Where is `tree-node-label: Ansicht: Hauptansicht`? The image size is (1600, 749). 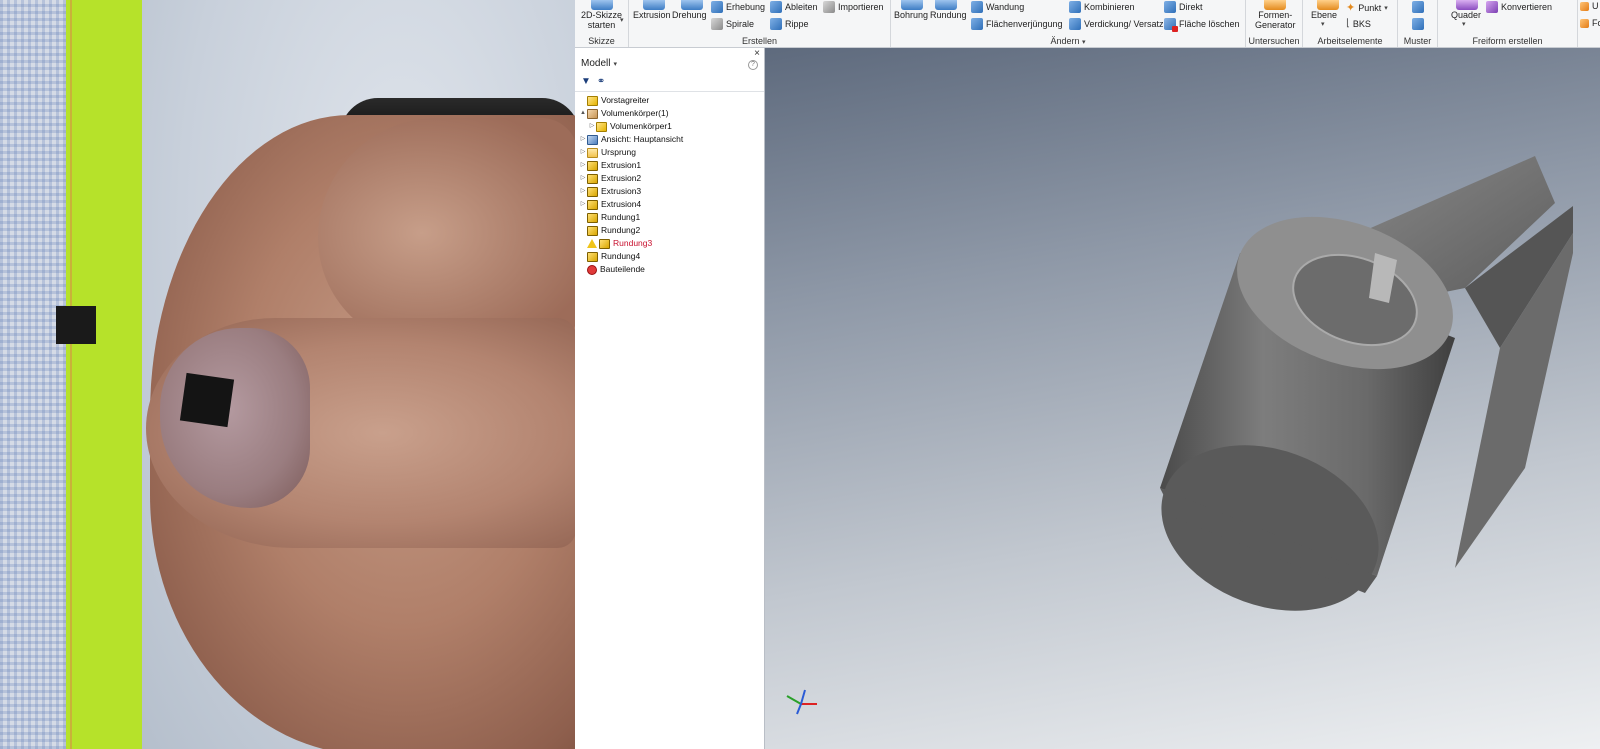
tree-node-label: Ansicht: Hauptansicht is located at coordinates (642, 139).